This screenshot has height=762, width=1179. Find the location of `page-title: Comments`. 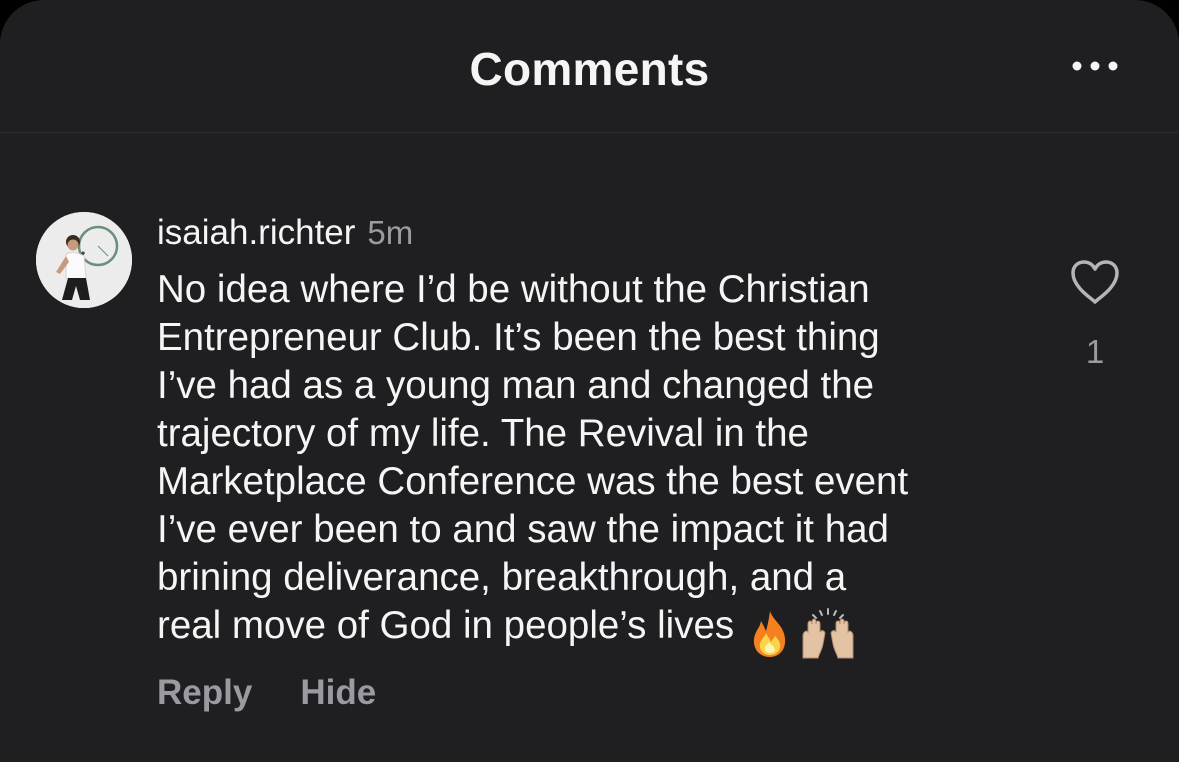

page-title: Comments is located at coordinates (589, 69).